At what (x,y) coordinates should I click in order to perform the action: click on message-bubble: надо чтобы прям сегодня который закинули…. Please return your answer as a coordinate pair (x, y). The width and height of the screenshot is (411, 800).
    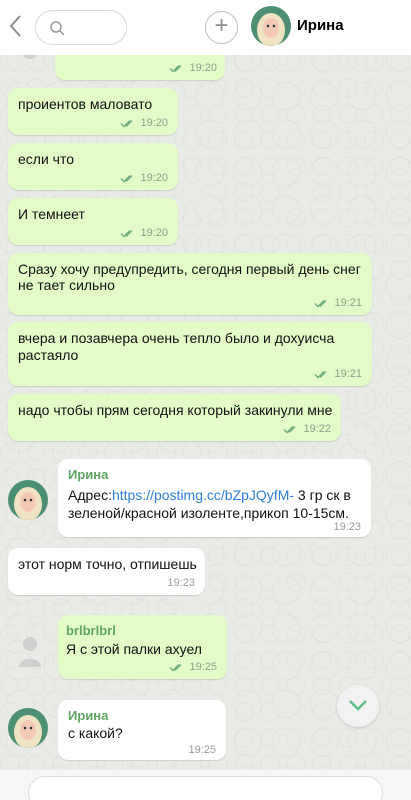
    Looking at the image, I should click on (174, 417).